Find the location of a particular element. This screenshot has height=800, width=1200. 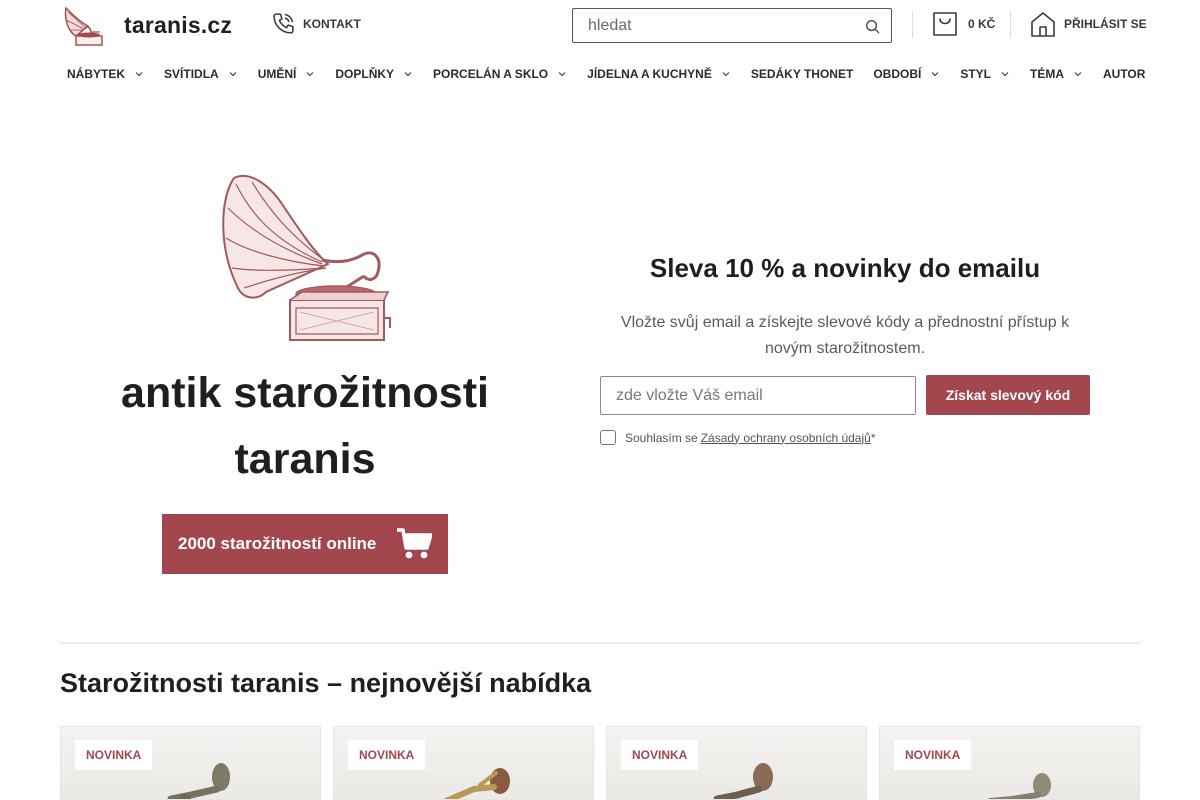

nav-item-label: DOPLŇKY is located at coordinates (365, 74).